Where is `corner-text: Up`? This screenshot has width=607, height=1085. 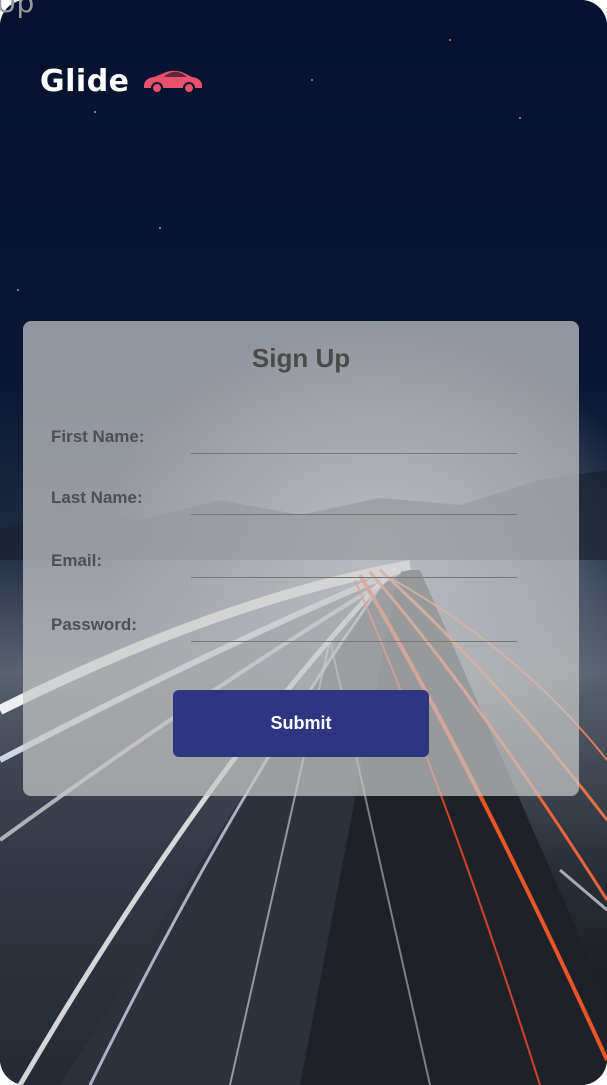
corner-text: Up is located at coordinates (17, 9).